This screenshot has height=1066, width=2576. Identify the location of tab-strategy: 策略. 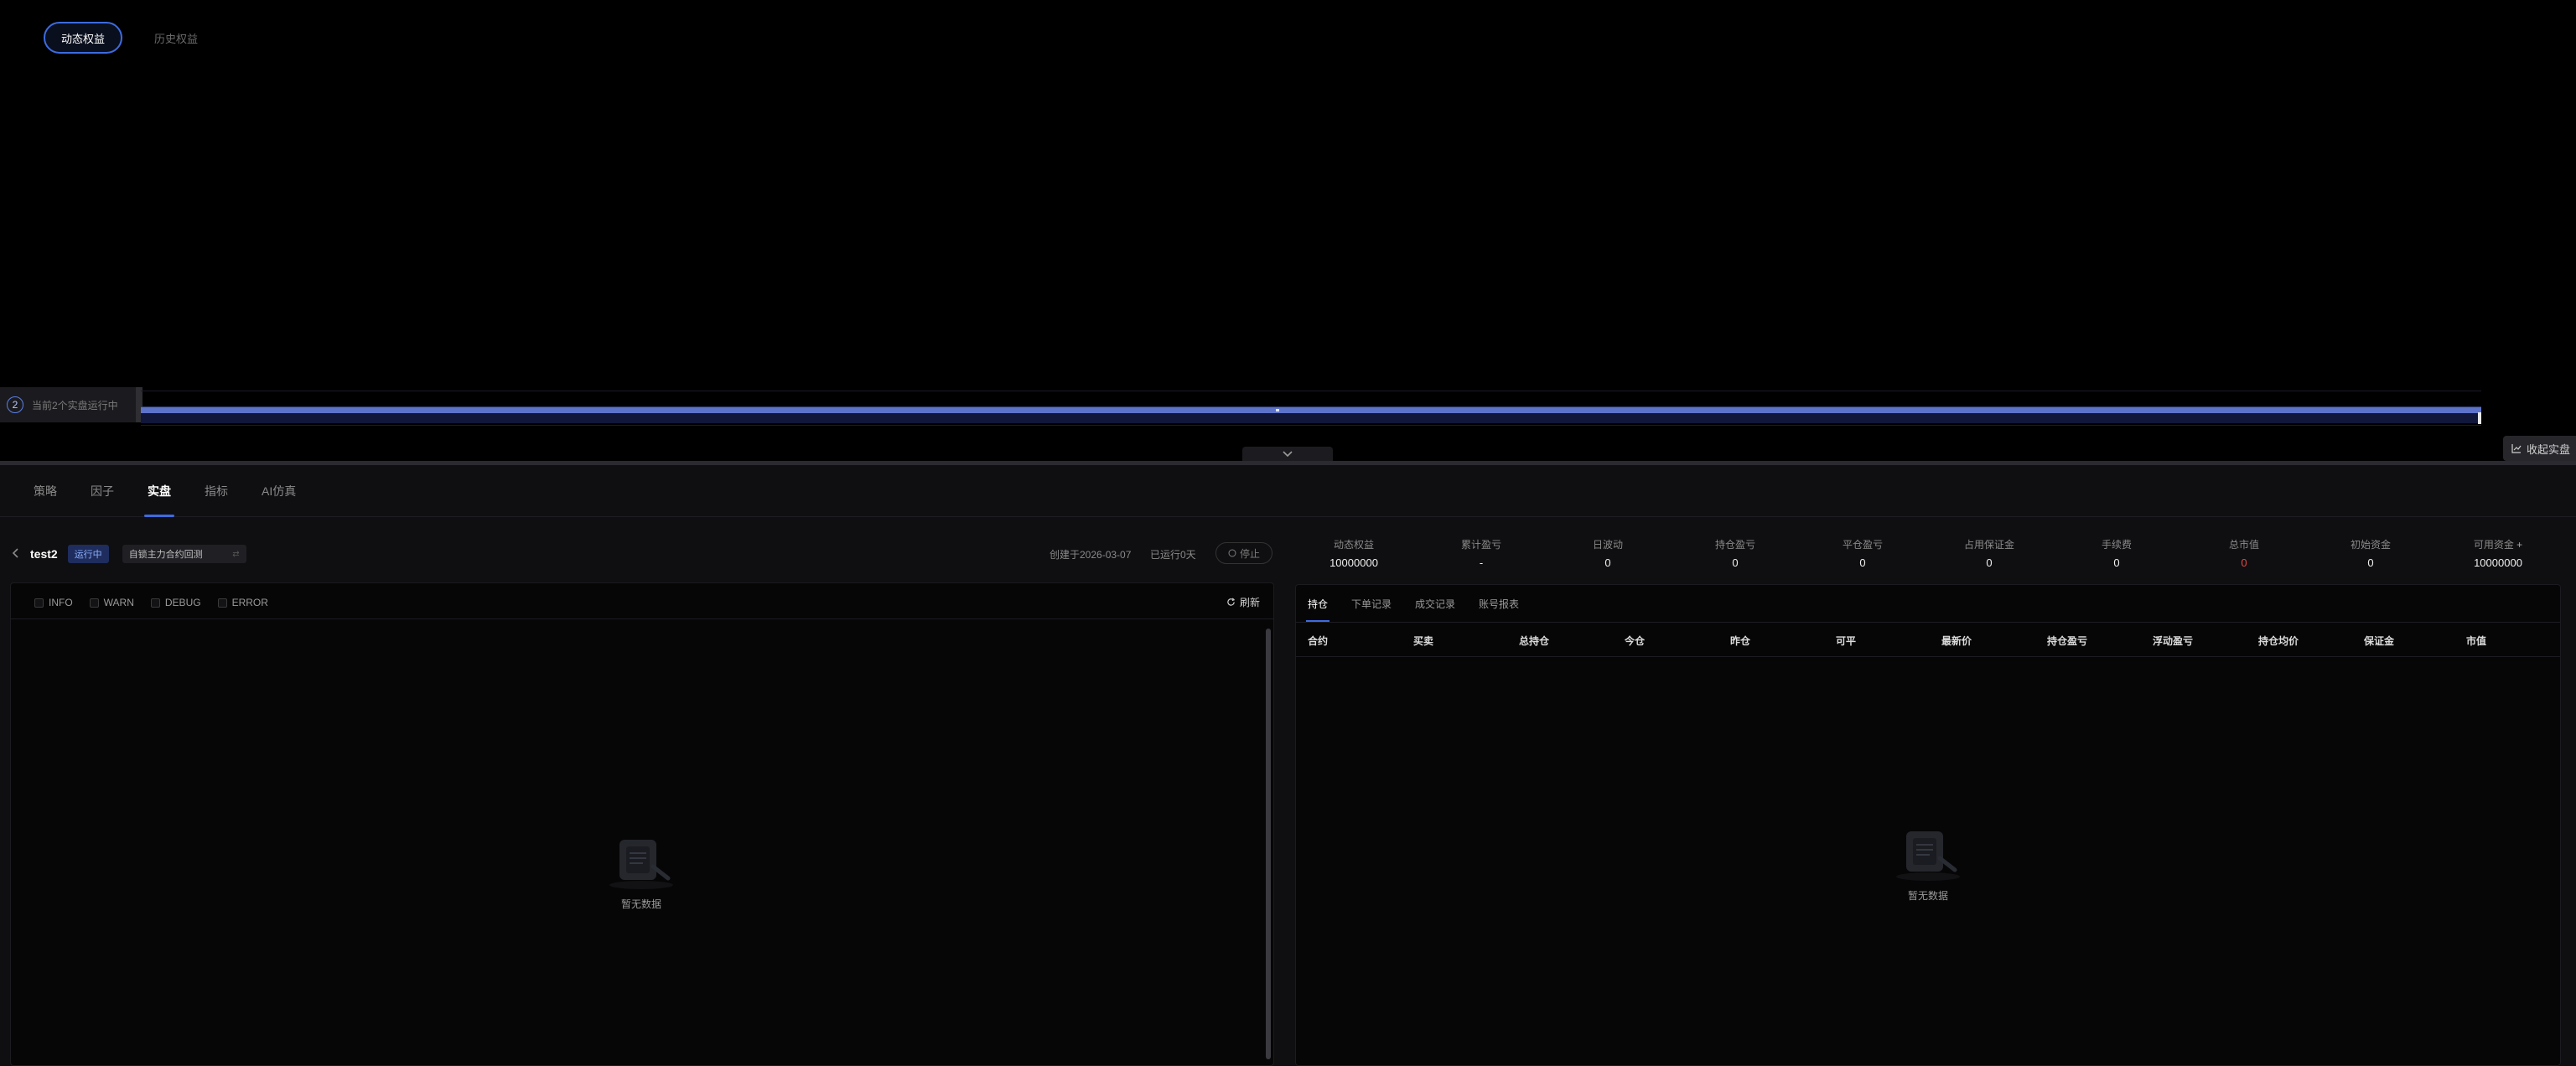
(45, 491).